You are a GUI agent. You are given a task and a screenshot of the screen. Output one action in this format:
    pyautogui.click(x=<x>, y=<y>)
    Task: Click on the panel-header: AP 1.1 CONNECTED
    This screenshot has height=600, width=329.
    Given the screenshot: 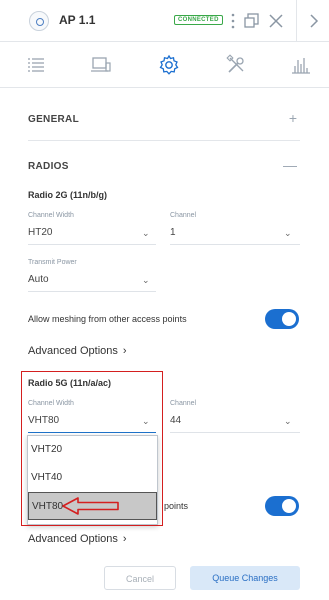 What is the action you would take?
    pyautogui.click(x=164, y=21)
    